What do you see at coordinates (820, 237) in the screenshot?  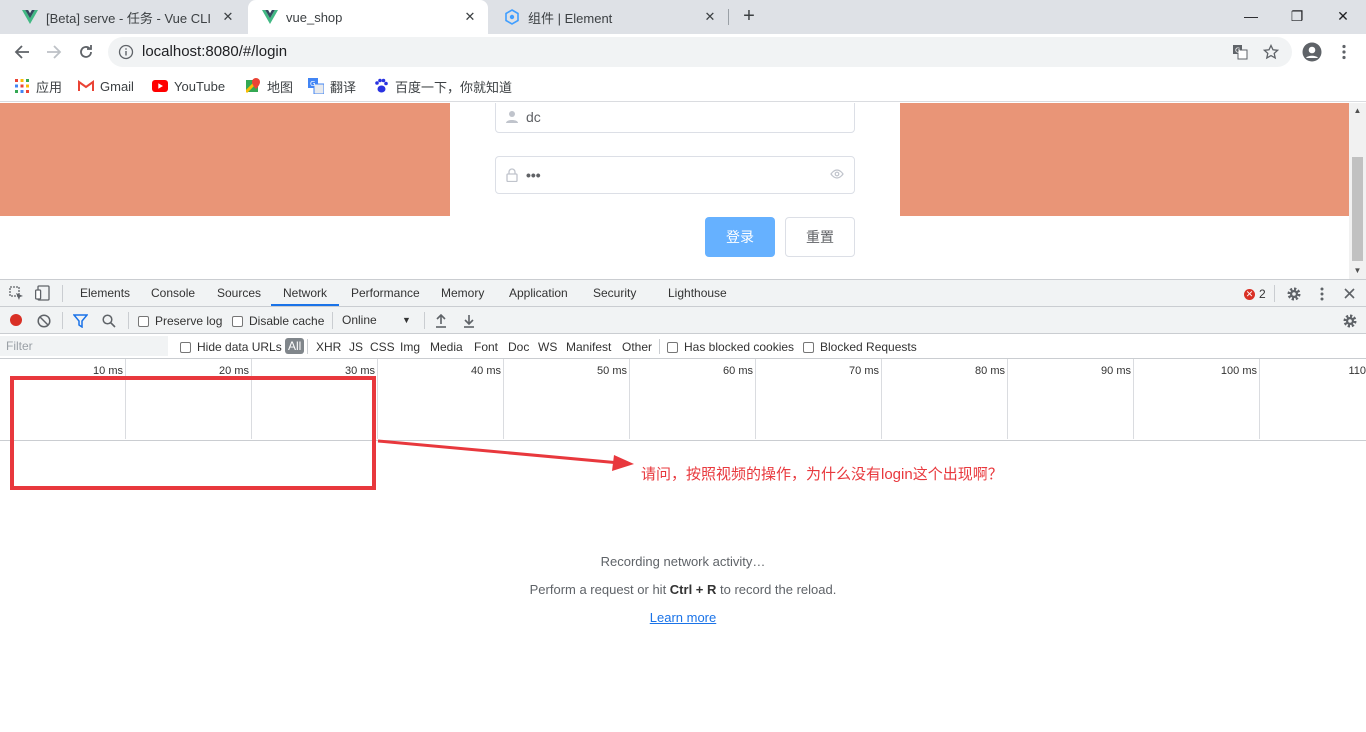 I see `reset-button: 重置` at bounding box center [820, 237].